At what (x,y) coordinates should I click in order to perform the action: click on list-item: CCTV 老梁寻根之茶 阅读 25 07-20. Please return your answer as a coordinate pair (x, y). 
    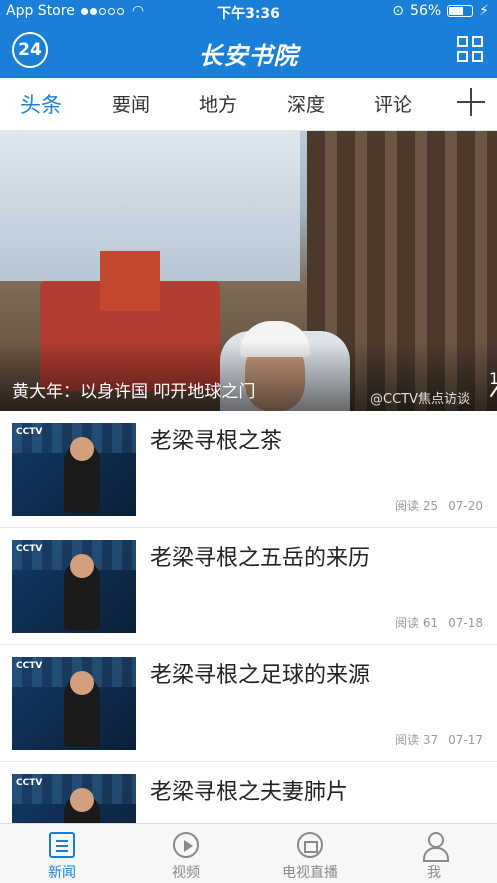
    Looking at the image, I should click on (248, 469).